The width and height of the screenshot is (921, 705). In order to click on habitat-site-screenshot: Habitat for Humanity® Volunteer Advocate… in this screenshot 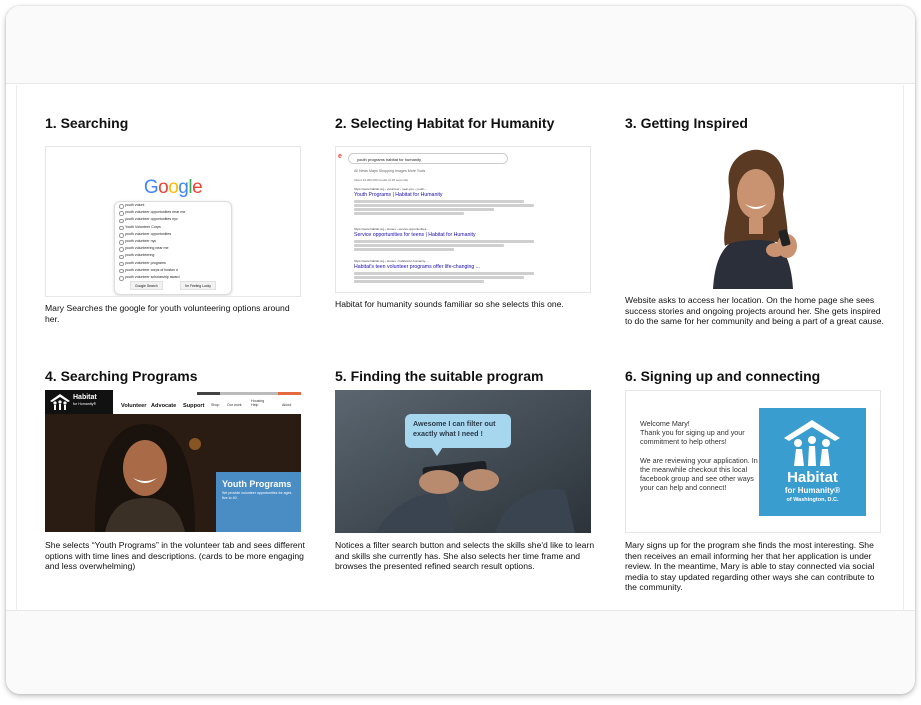, I will do `click(173, 461)`.